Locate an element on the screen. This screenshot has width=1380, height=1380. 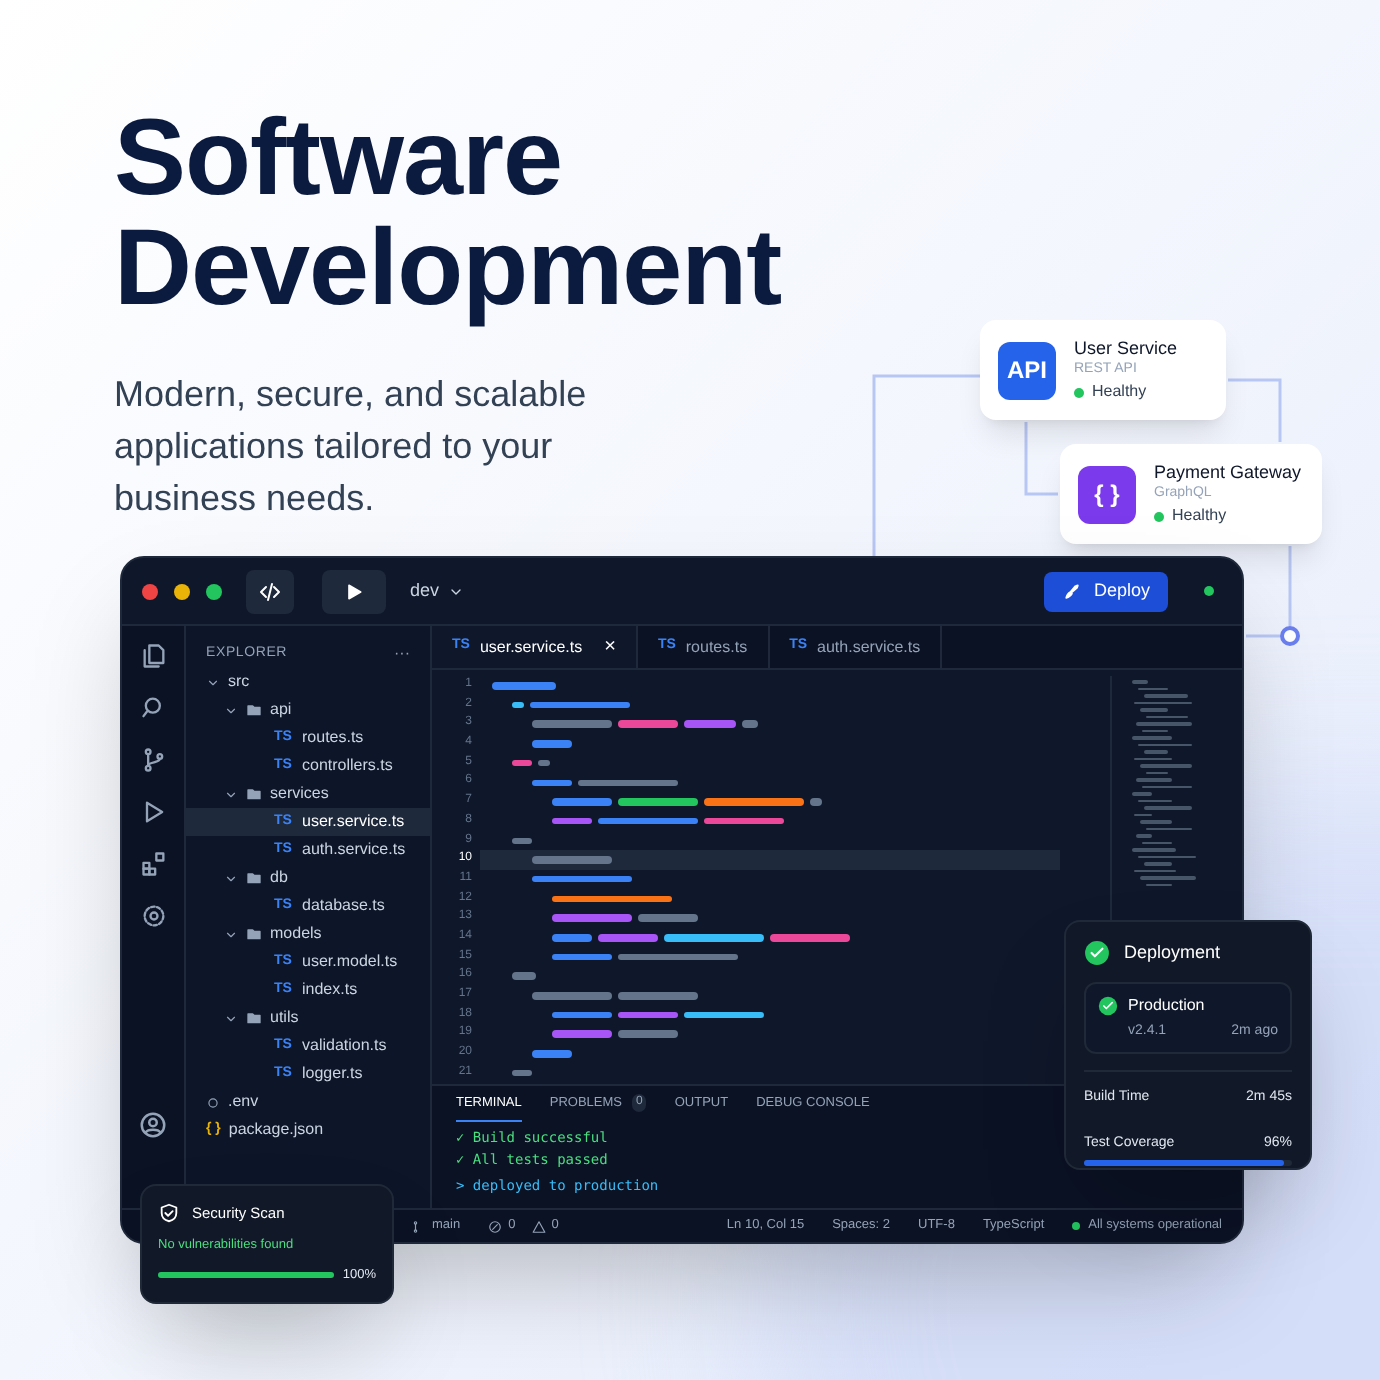
search-icon is located at coordinates (153, 708).